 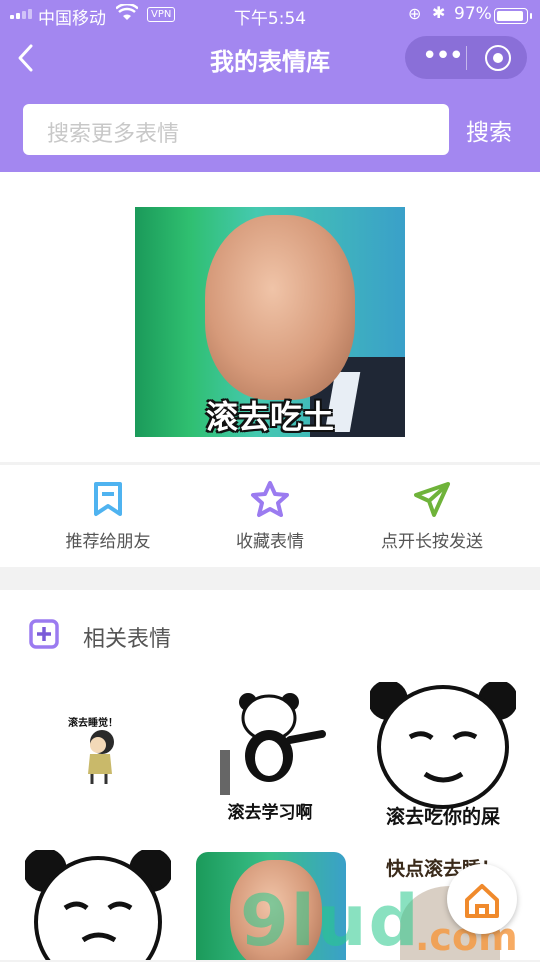 What do you see at coordinates (44, 634) in the screenshot?
I see `add-square-icon` at bounding box center [44, 634].